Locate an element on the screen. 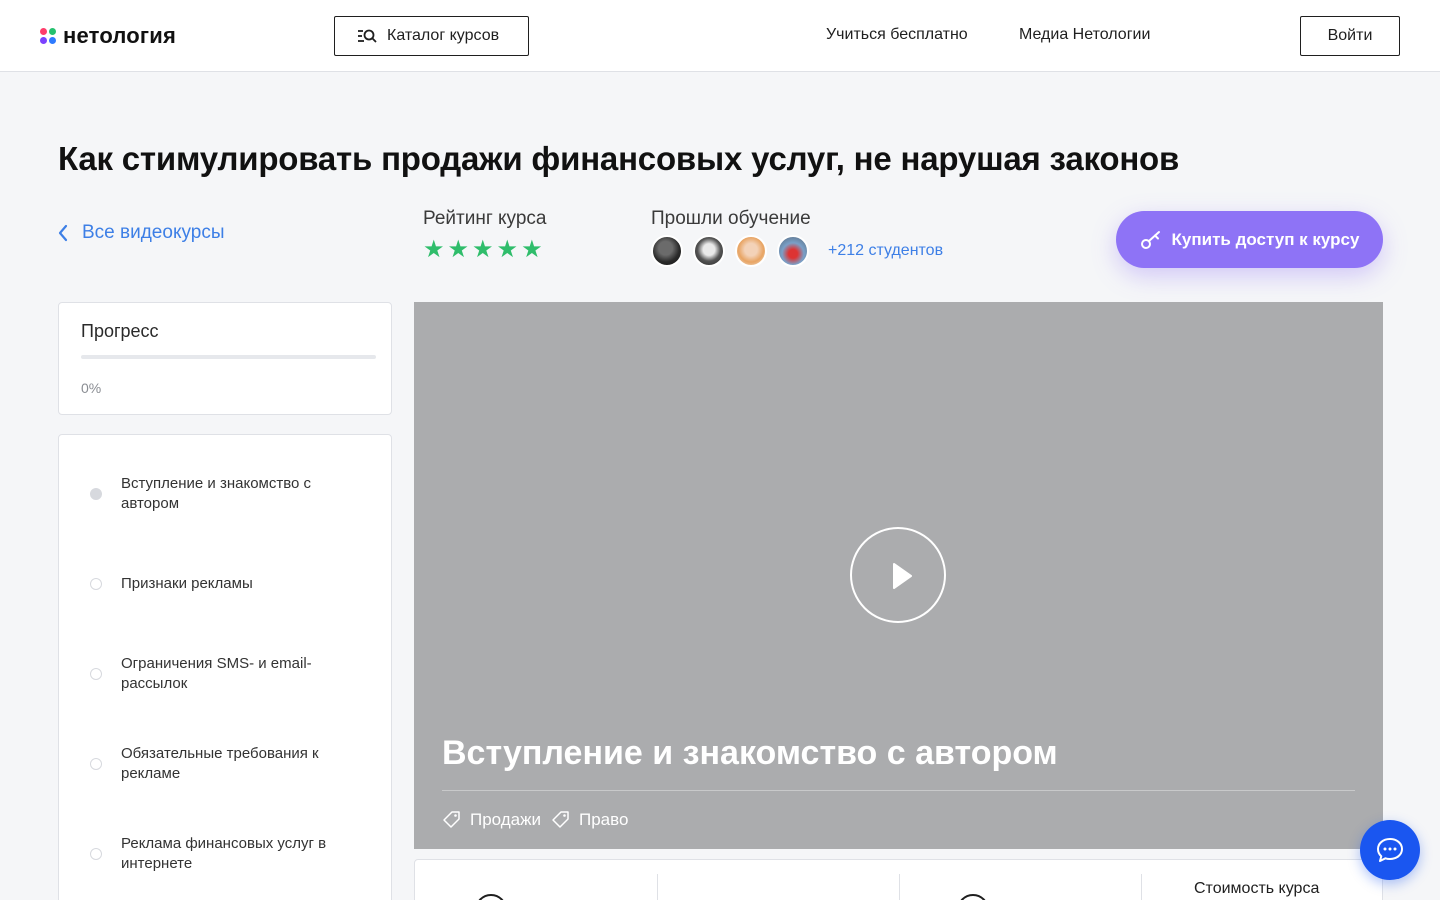 The height and width of the screenshot is (900, 1440). back-link-label: Все видеокурсы is located at coordinates (153, 232).